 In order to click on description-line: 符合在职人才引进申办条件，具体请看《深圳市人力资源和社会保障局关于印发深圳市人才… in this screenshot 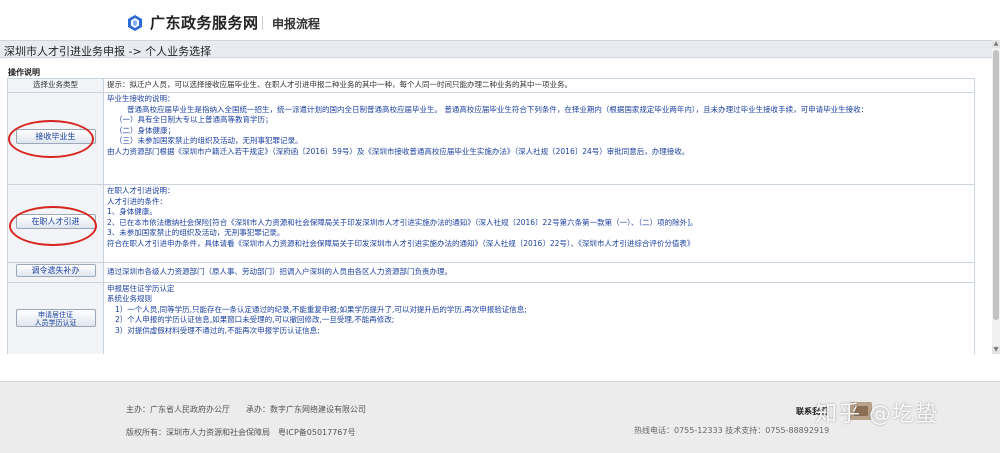, I will do `click(401, 243)`.